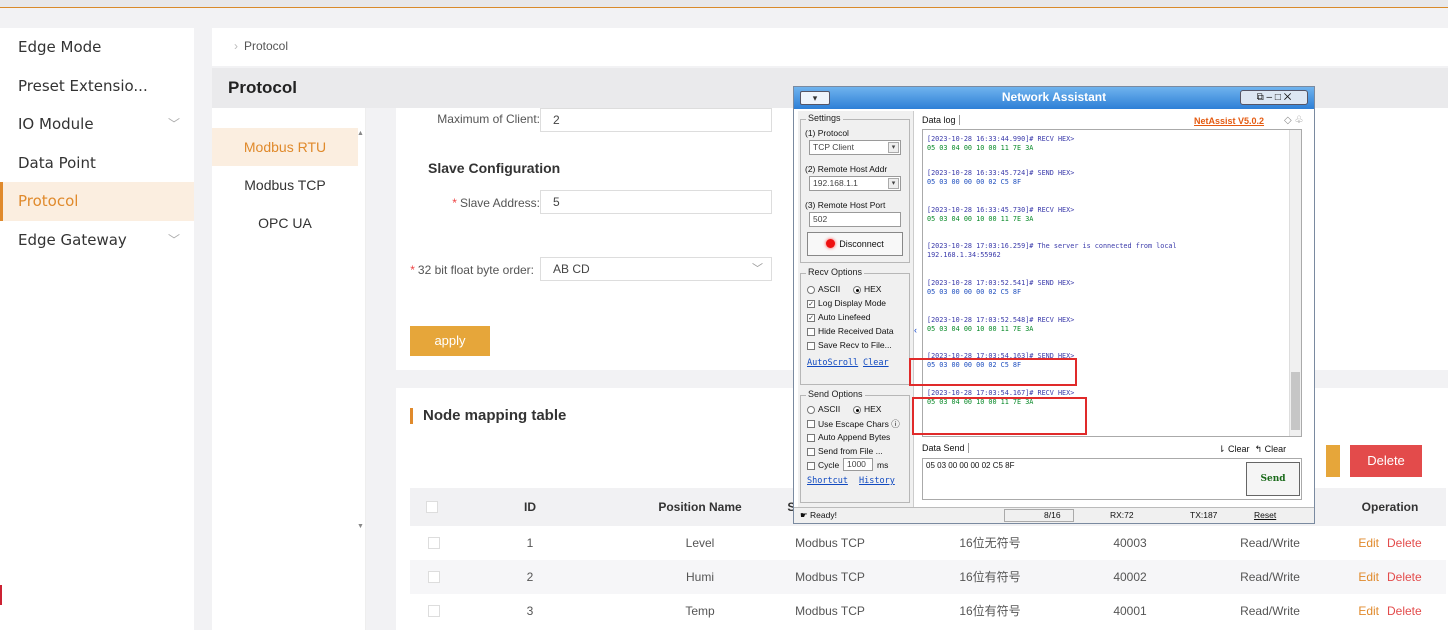 Image resolution: width=1448 pixels, height=630 pixels. Describe the element at coordinates (831, 243) in the screenshot. I see `status-dot-icon` at that location.